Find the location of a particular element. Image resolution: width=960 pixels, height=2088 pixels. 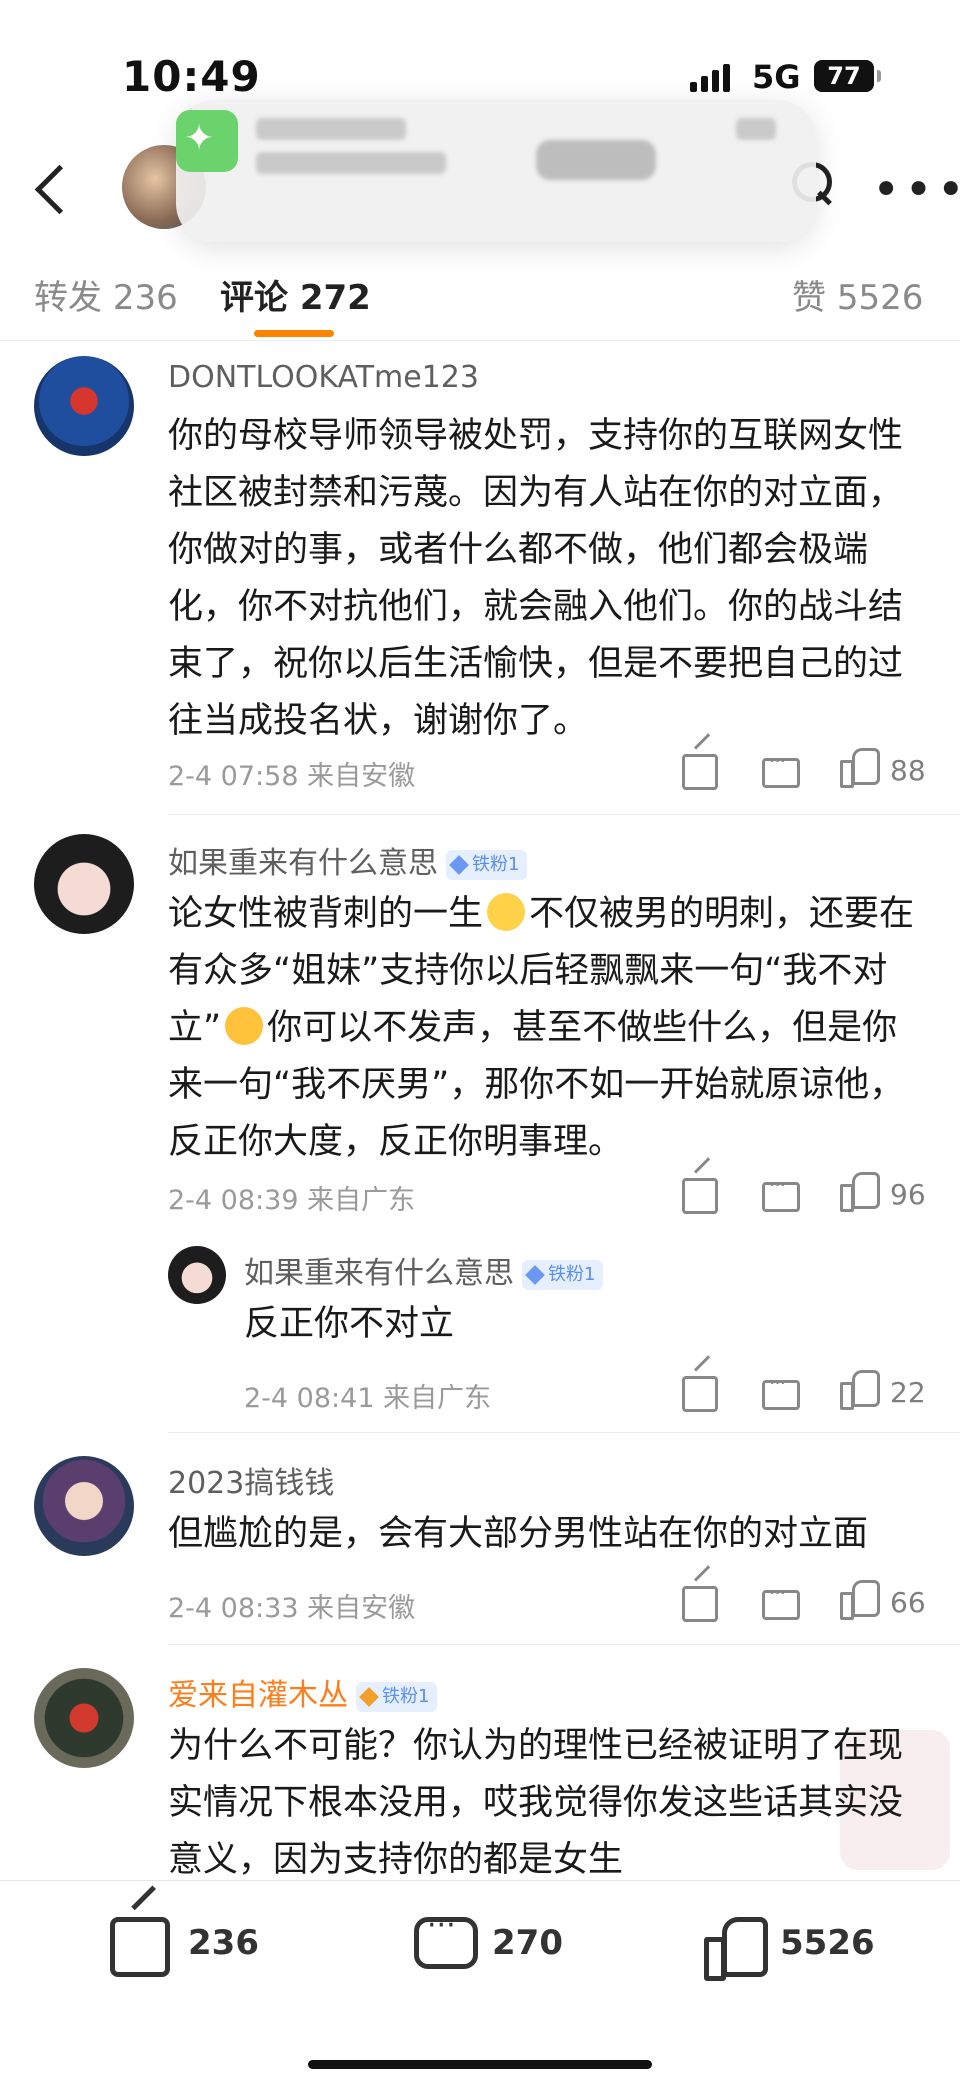

comment-count: 270 is located at coordinates (527, 1943).